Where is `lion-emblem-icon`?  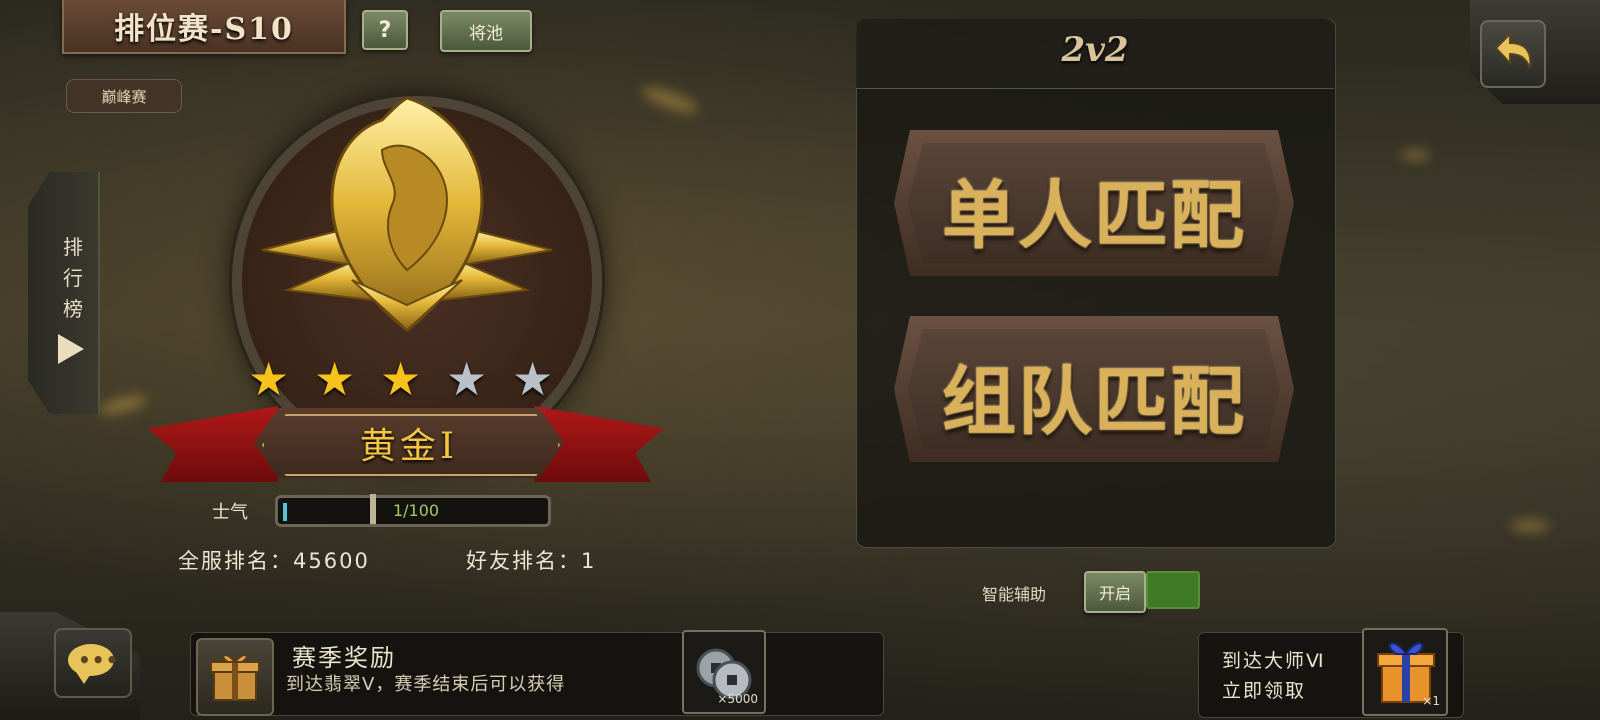
lion-emblem-icon is located at coordinates (407, 214).